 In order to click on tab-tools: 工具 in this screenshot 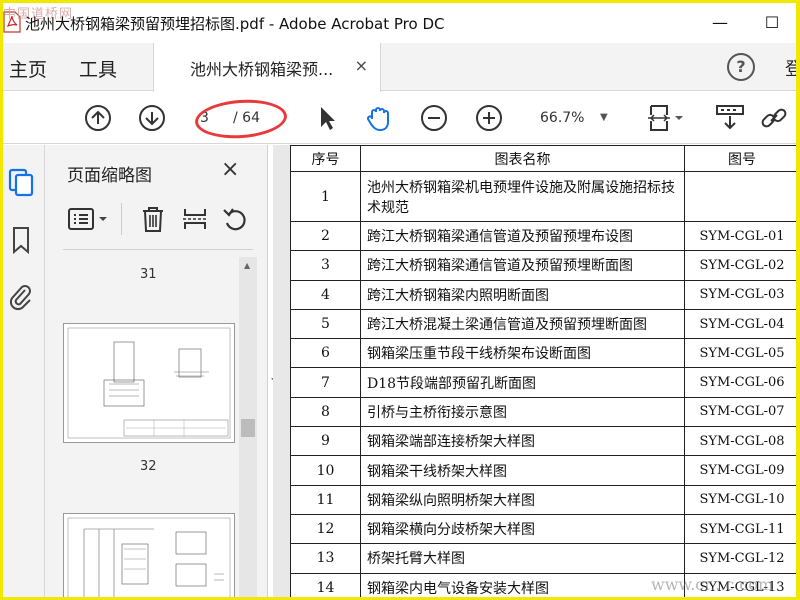, I will do `click(98, 68)`.